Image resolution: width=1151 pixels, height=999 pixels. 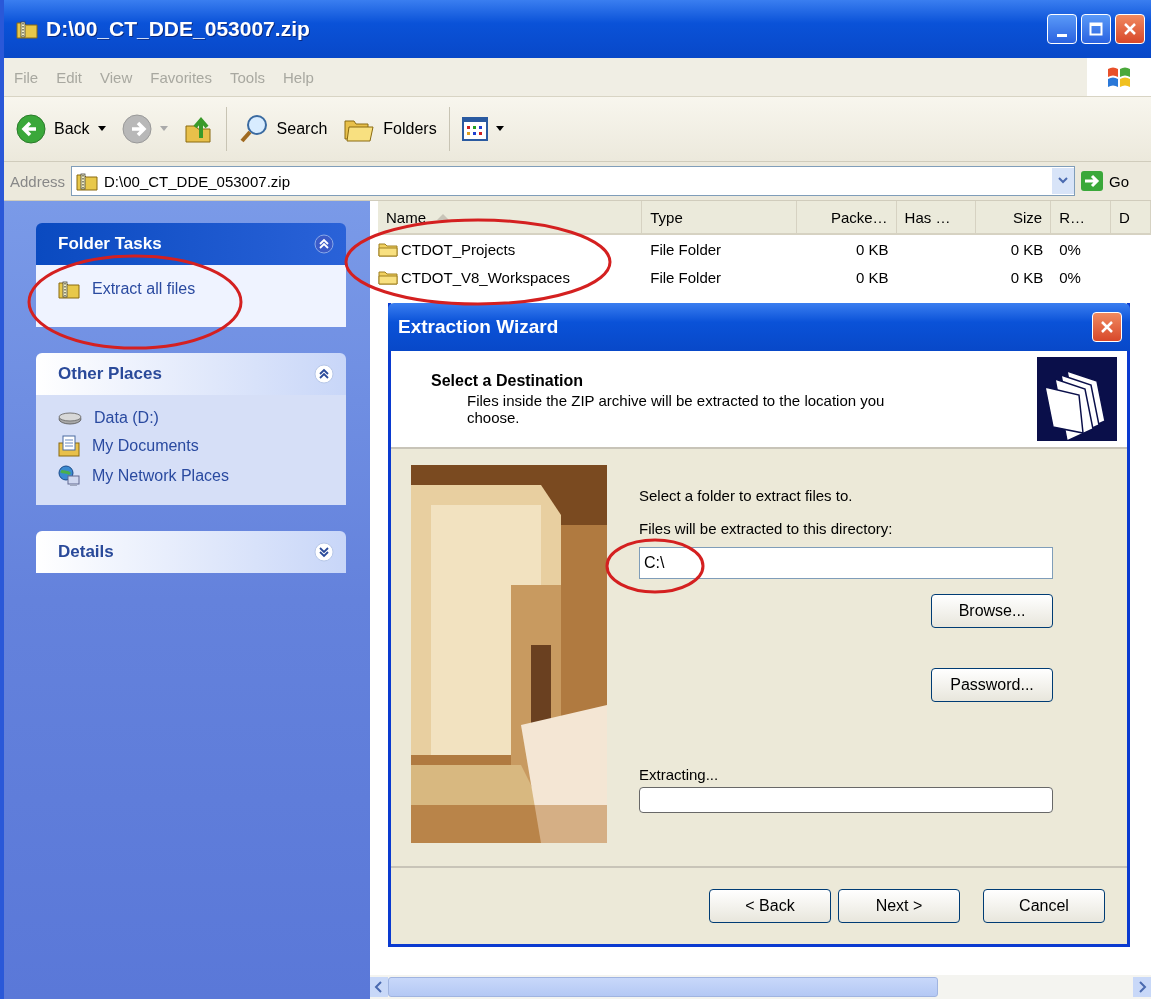 I want to click on scroll-thumb, so click(x=663, y=987).